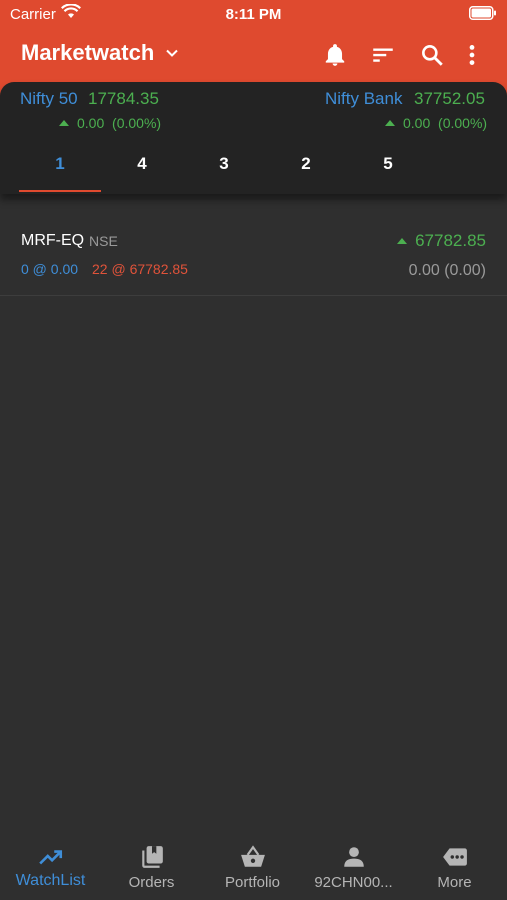 This screenshot has width=507, height=900. Describe the element at coordinates (447, 270) in the screenshot. I see `price-change: 0.00 (0.00)` at that location.